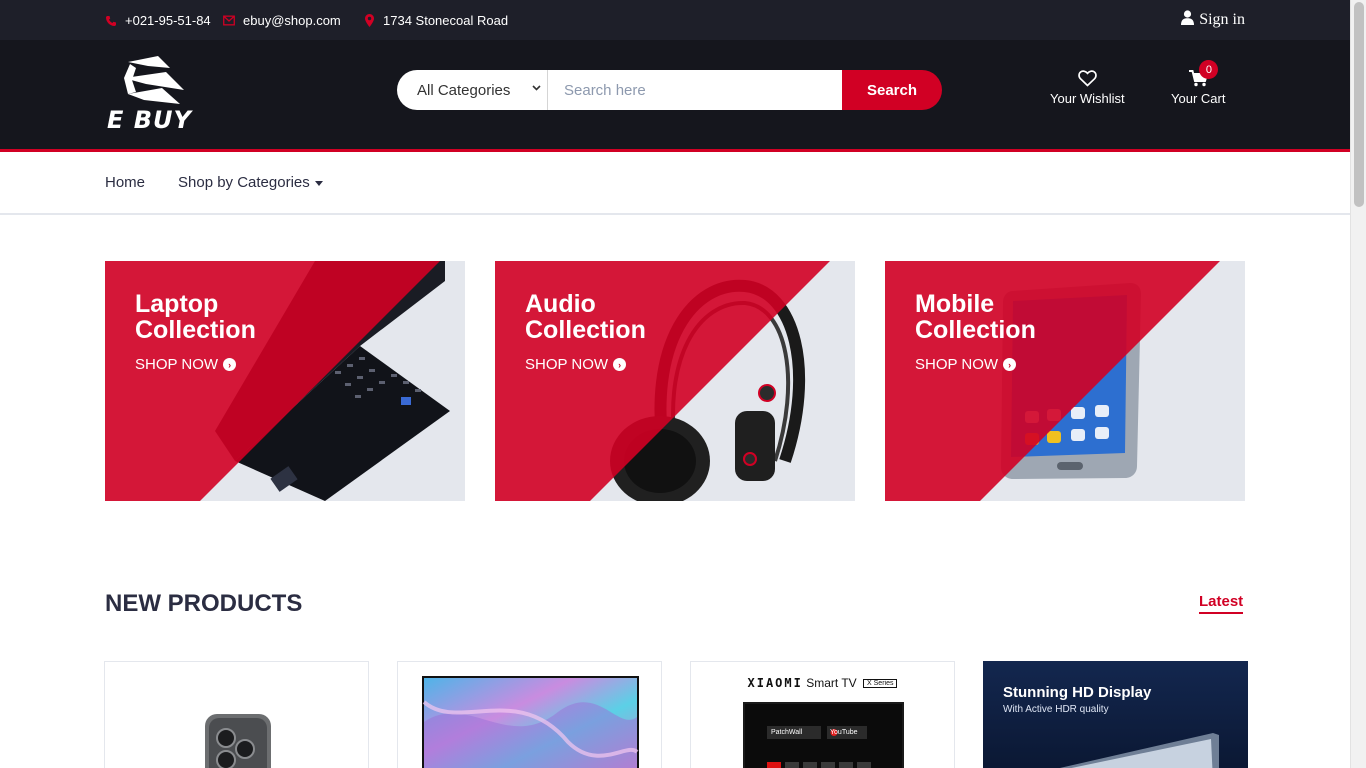 Image resolution: width=1366 pixels, height=768 pixels. I want to click on email-text: ebuy@shop.com, so click(292, 20).